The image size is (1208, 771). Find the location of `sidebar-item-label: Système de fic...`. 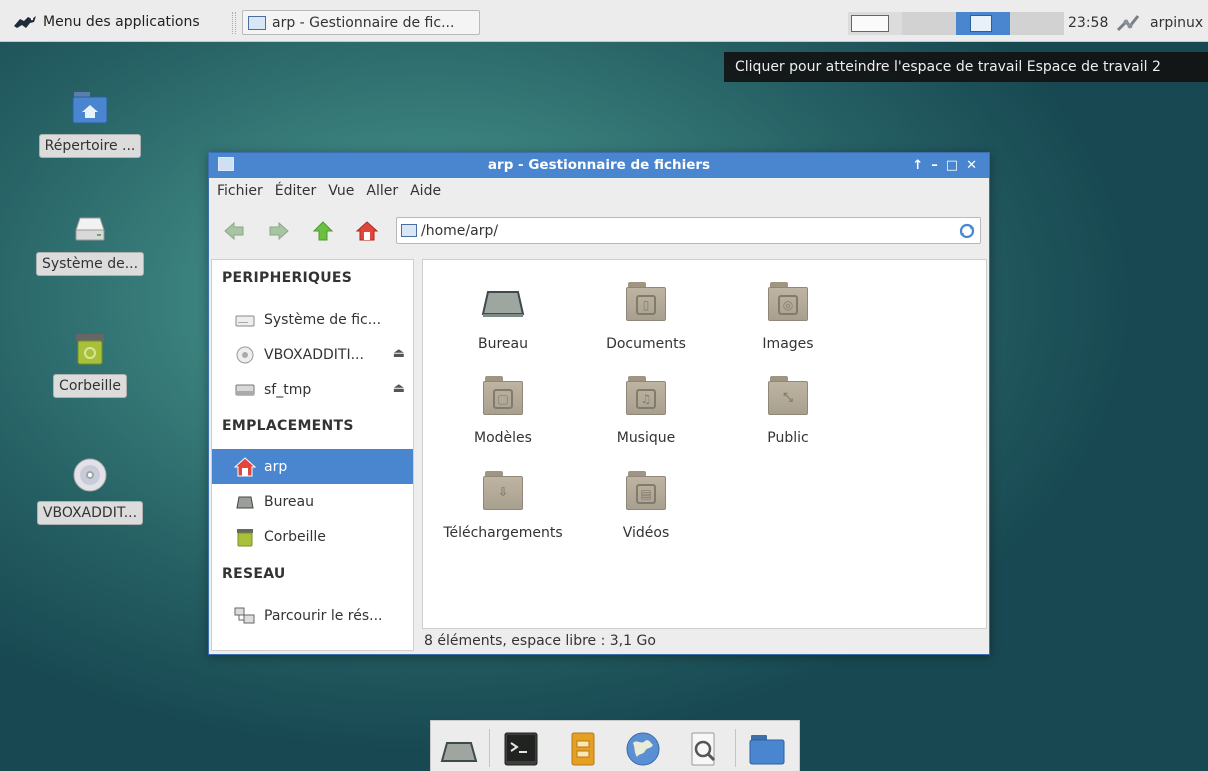

sidebar-item-label: Système de fic... is located at coordinates (323, 319).